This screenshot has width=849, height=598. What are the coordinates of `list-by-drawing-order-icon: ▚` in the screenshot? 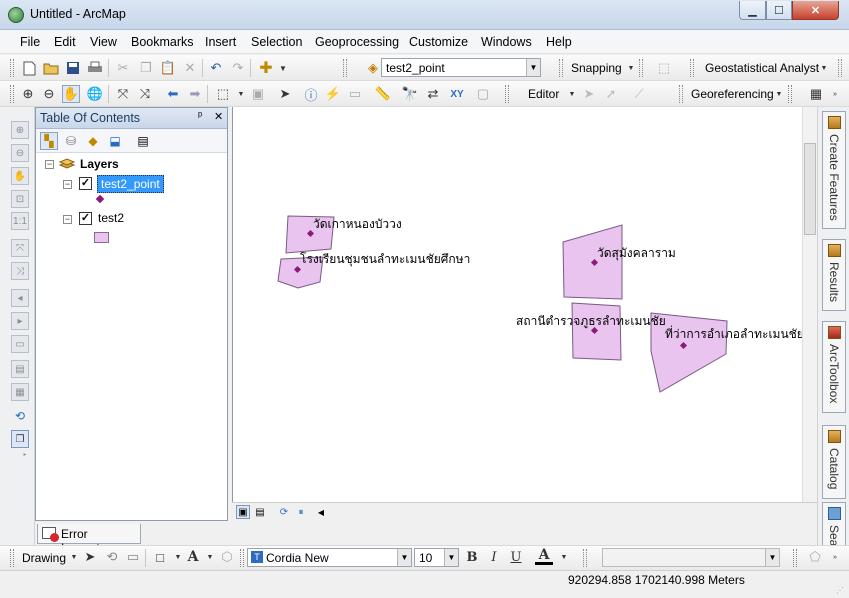 It's located at (49, 141).